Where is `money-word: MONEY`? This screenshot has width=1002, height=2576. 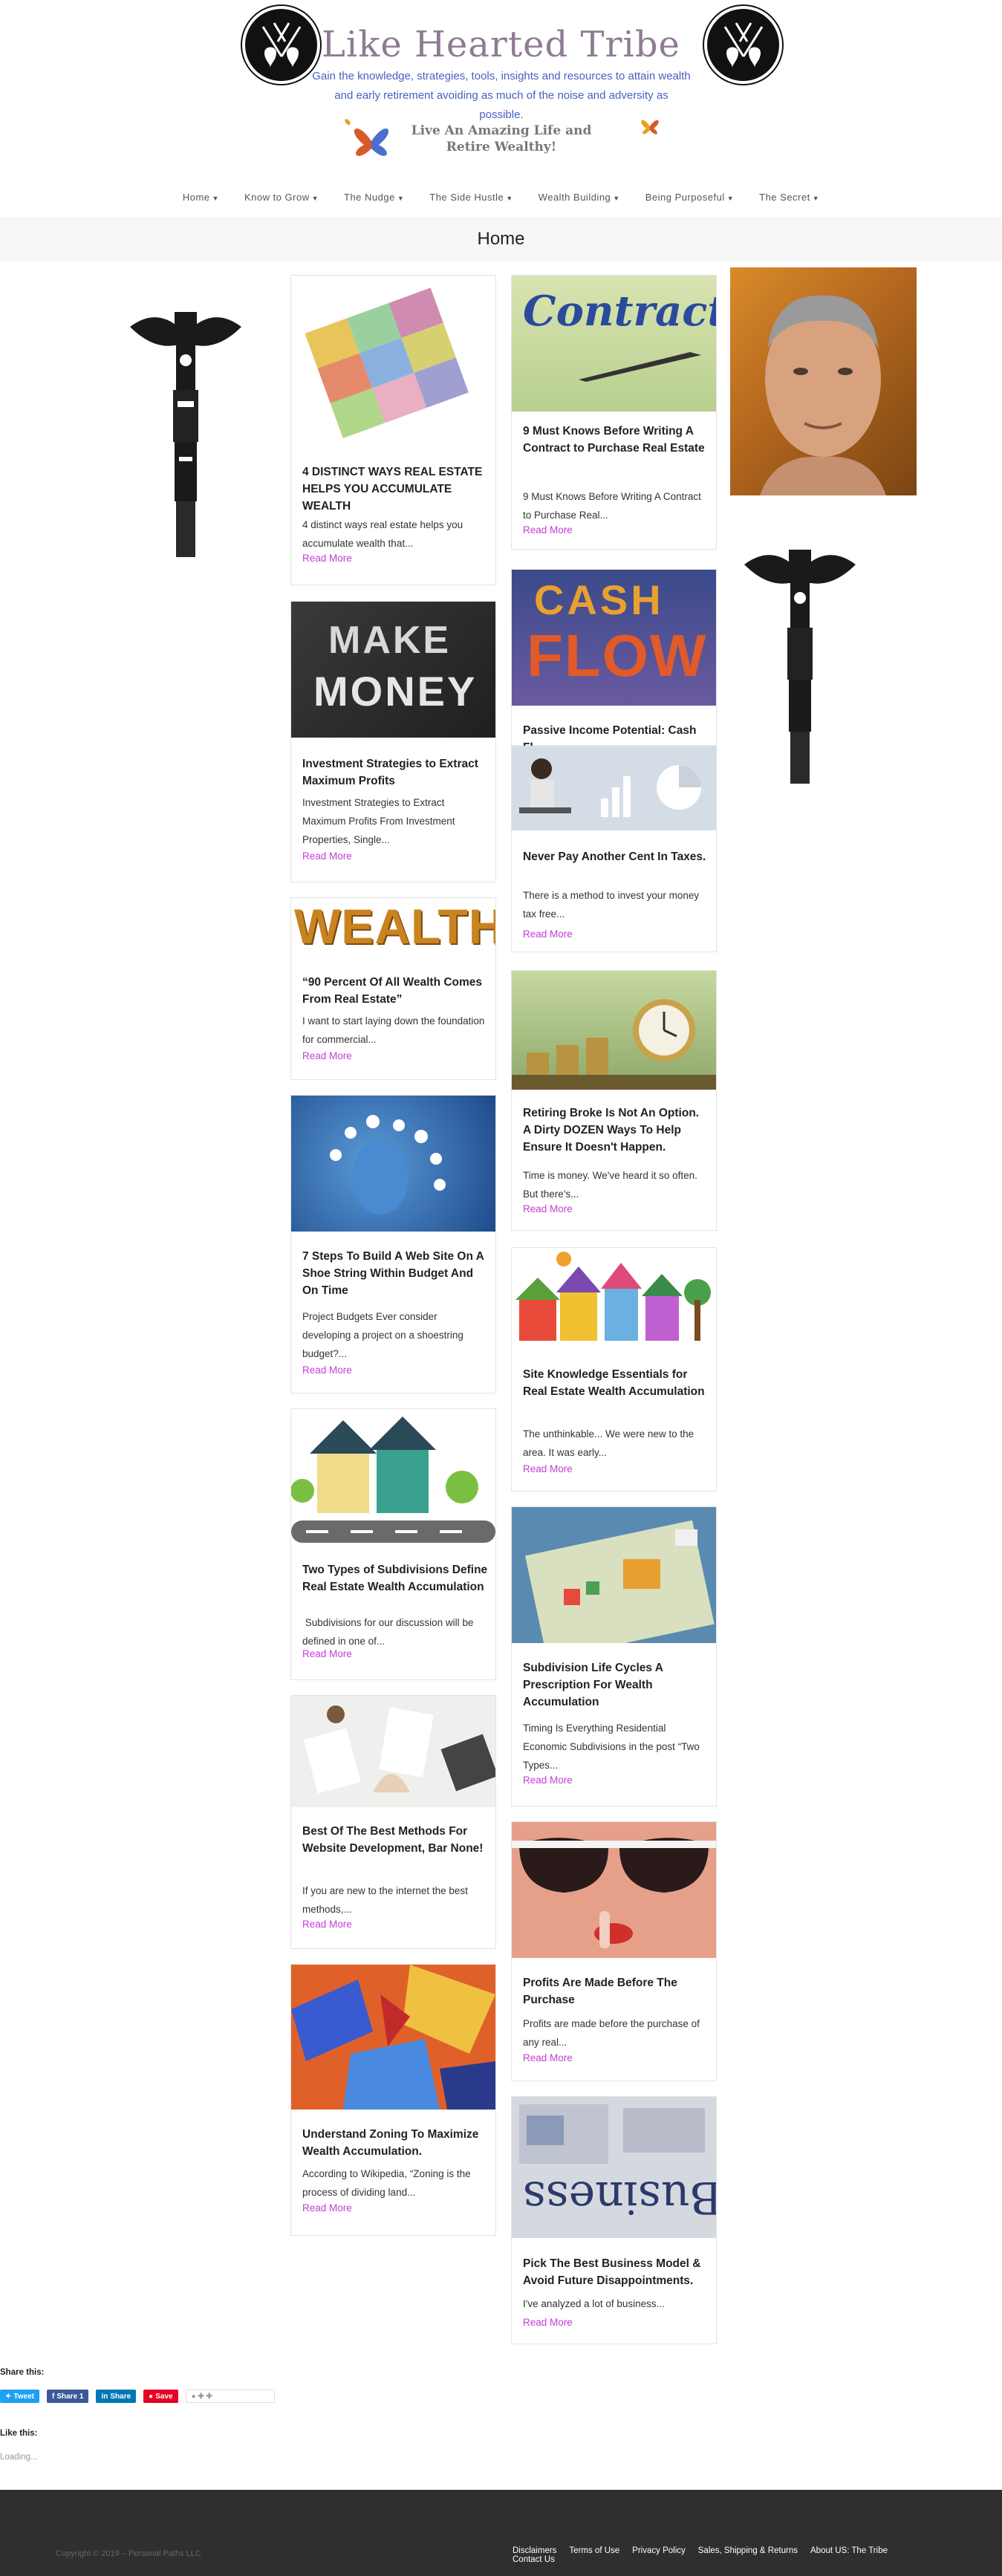
money-word: MONEY is located at coordinates (395, 691).